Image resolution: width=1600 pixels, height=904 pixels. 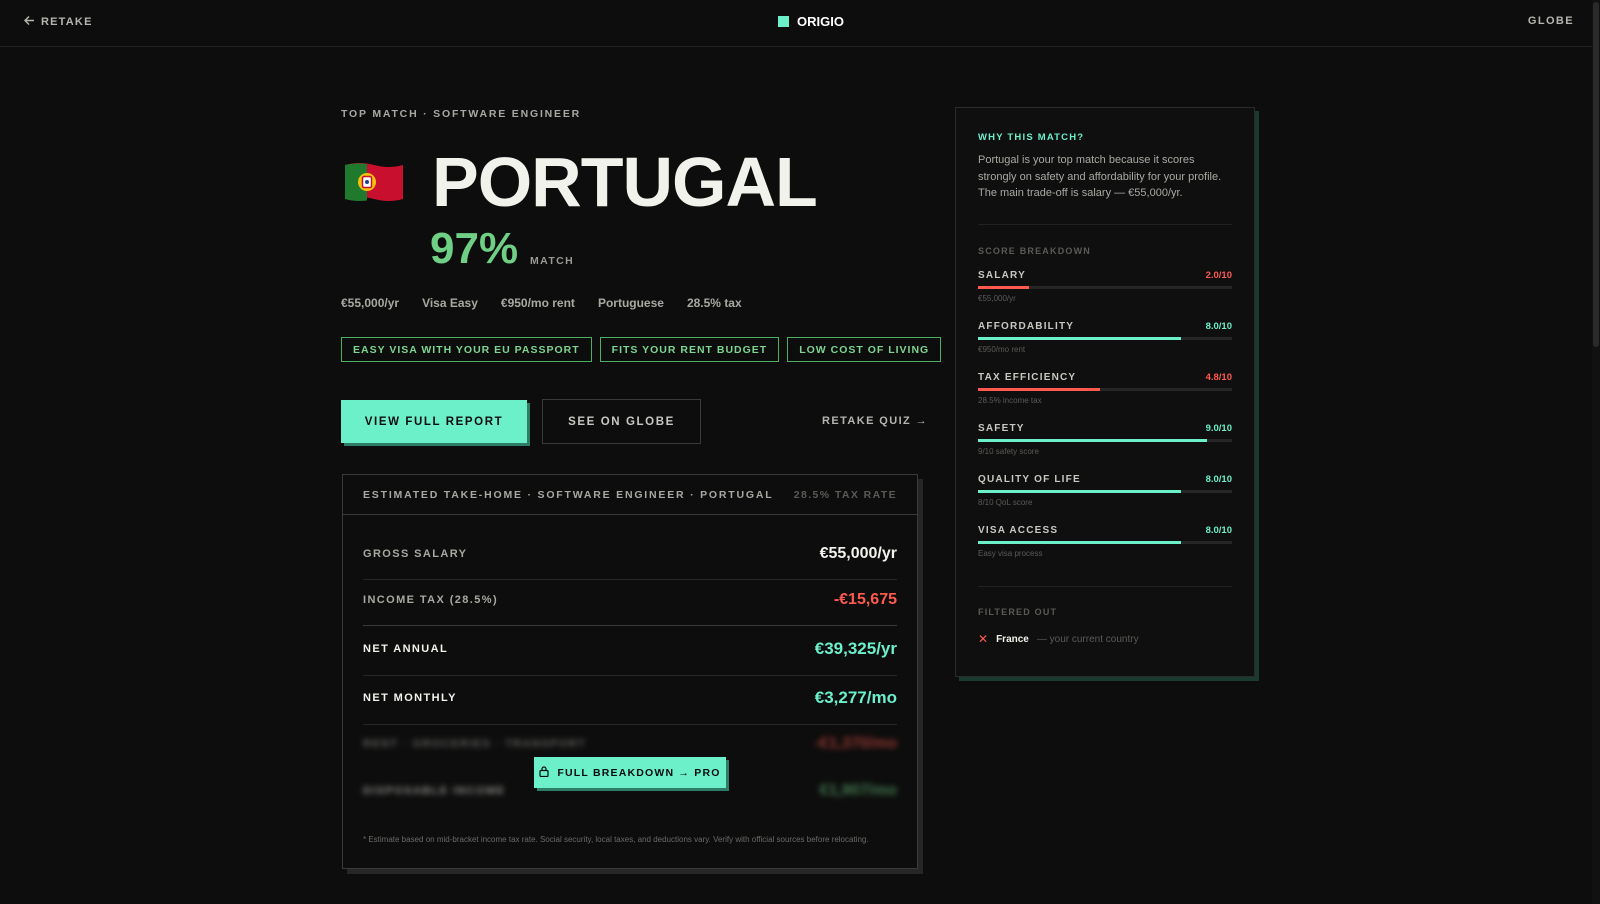 I want to click on score-header: TAX EFFICIENCY 4.8/10, so click(x=1105, y=377).